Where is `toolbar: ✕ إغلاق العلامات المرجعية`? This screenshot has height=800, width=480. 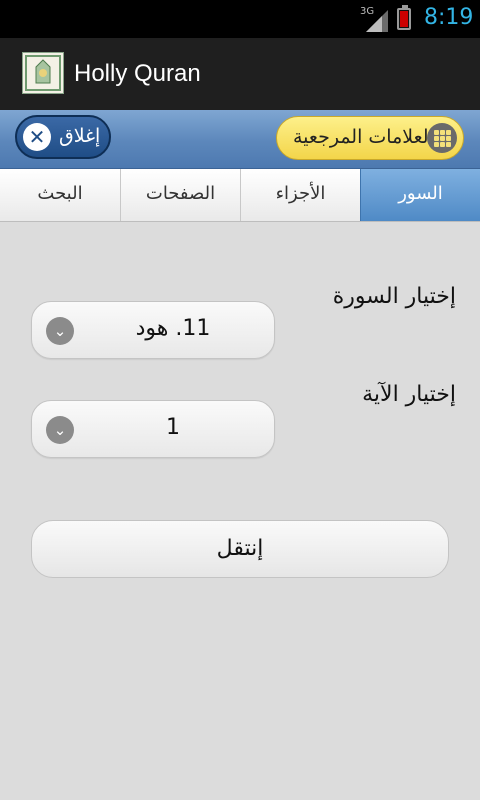
toolbar: ✕ إغلاق العلامات المرجعية is located at coordinates (240, 139).